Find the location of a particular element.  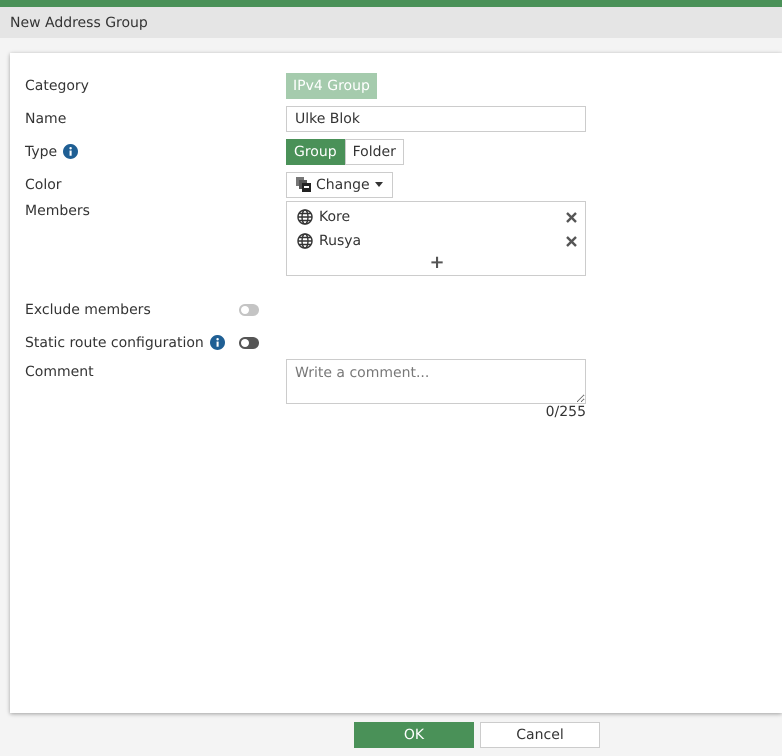

change-color-button: Change is located at coordinates (339, 185).